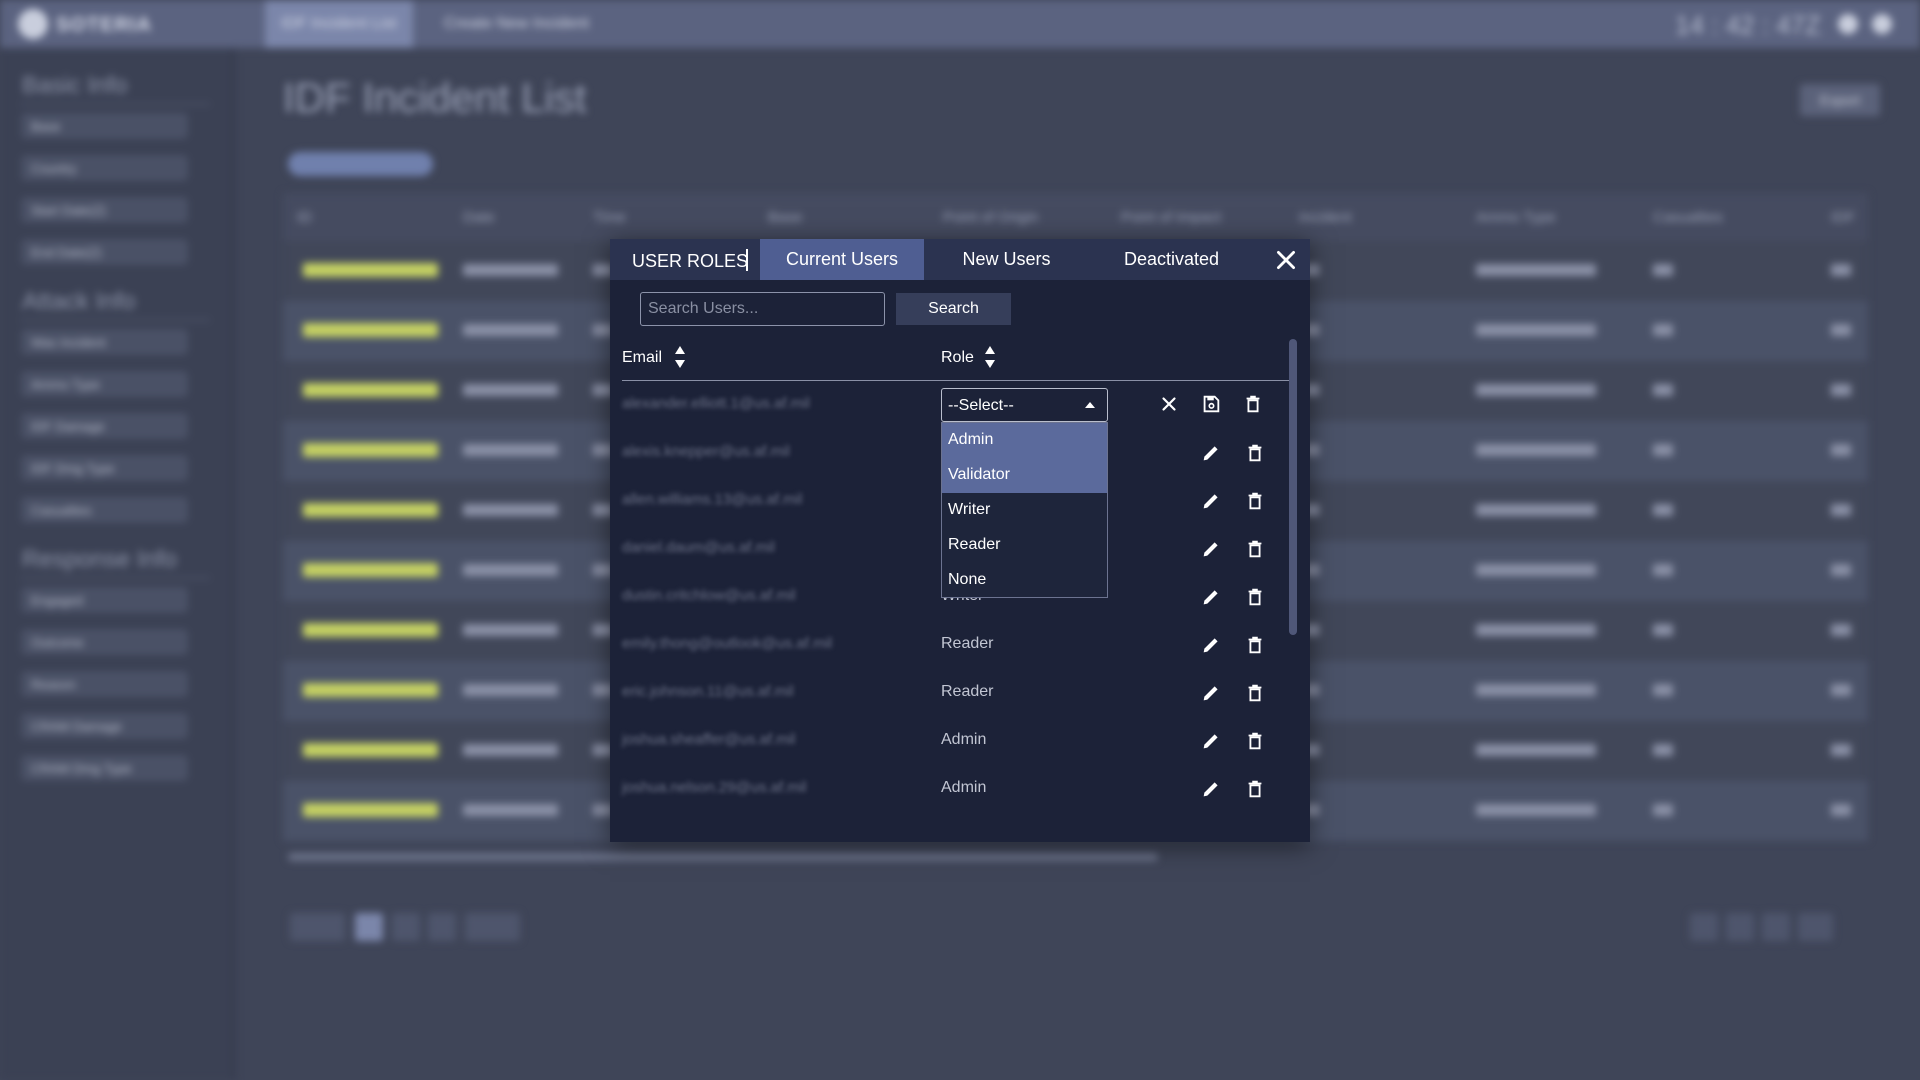 The height and width of the screenshot is (1080, 1920). Describe the element at coordinates (1843, 217) in the screenshot. I see `grid-header-cell: IDF` at that location.